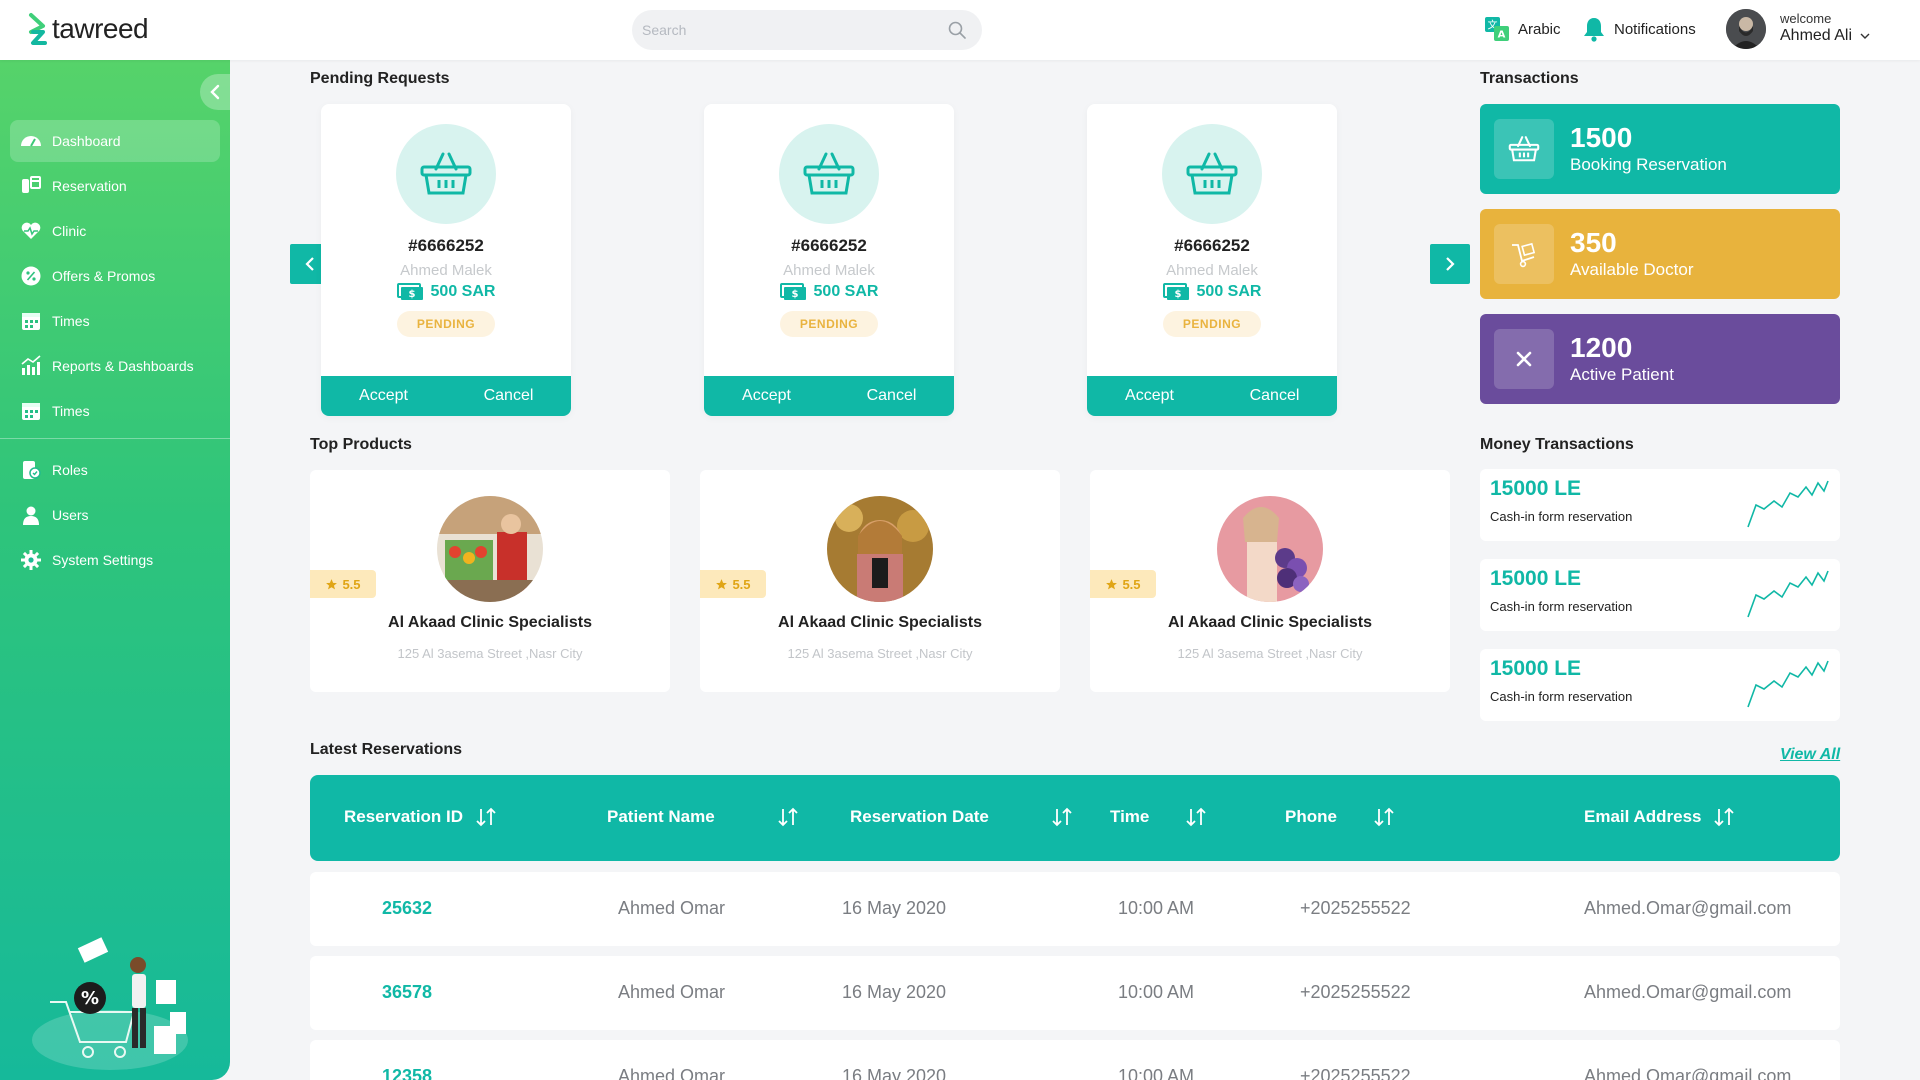  What do you see at coordinates (31, 141) in the screenshot?
I see `dashboard-icon` at bounding box center [31, 141].